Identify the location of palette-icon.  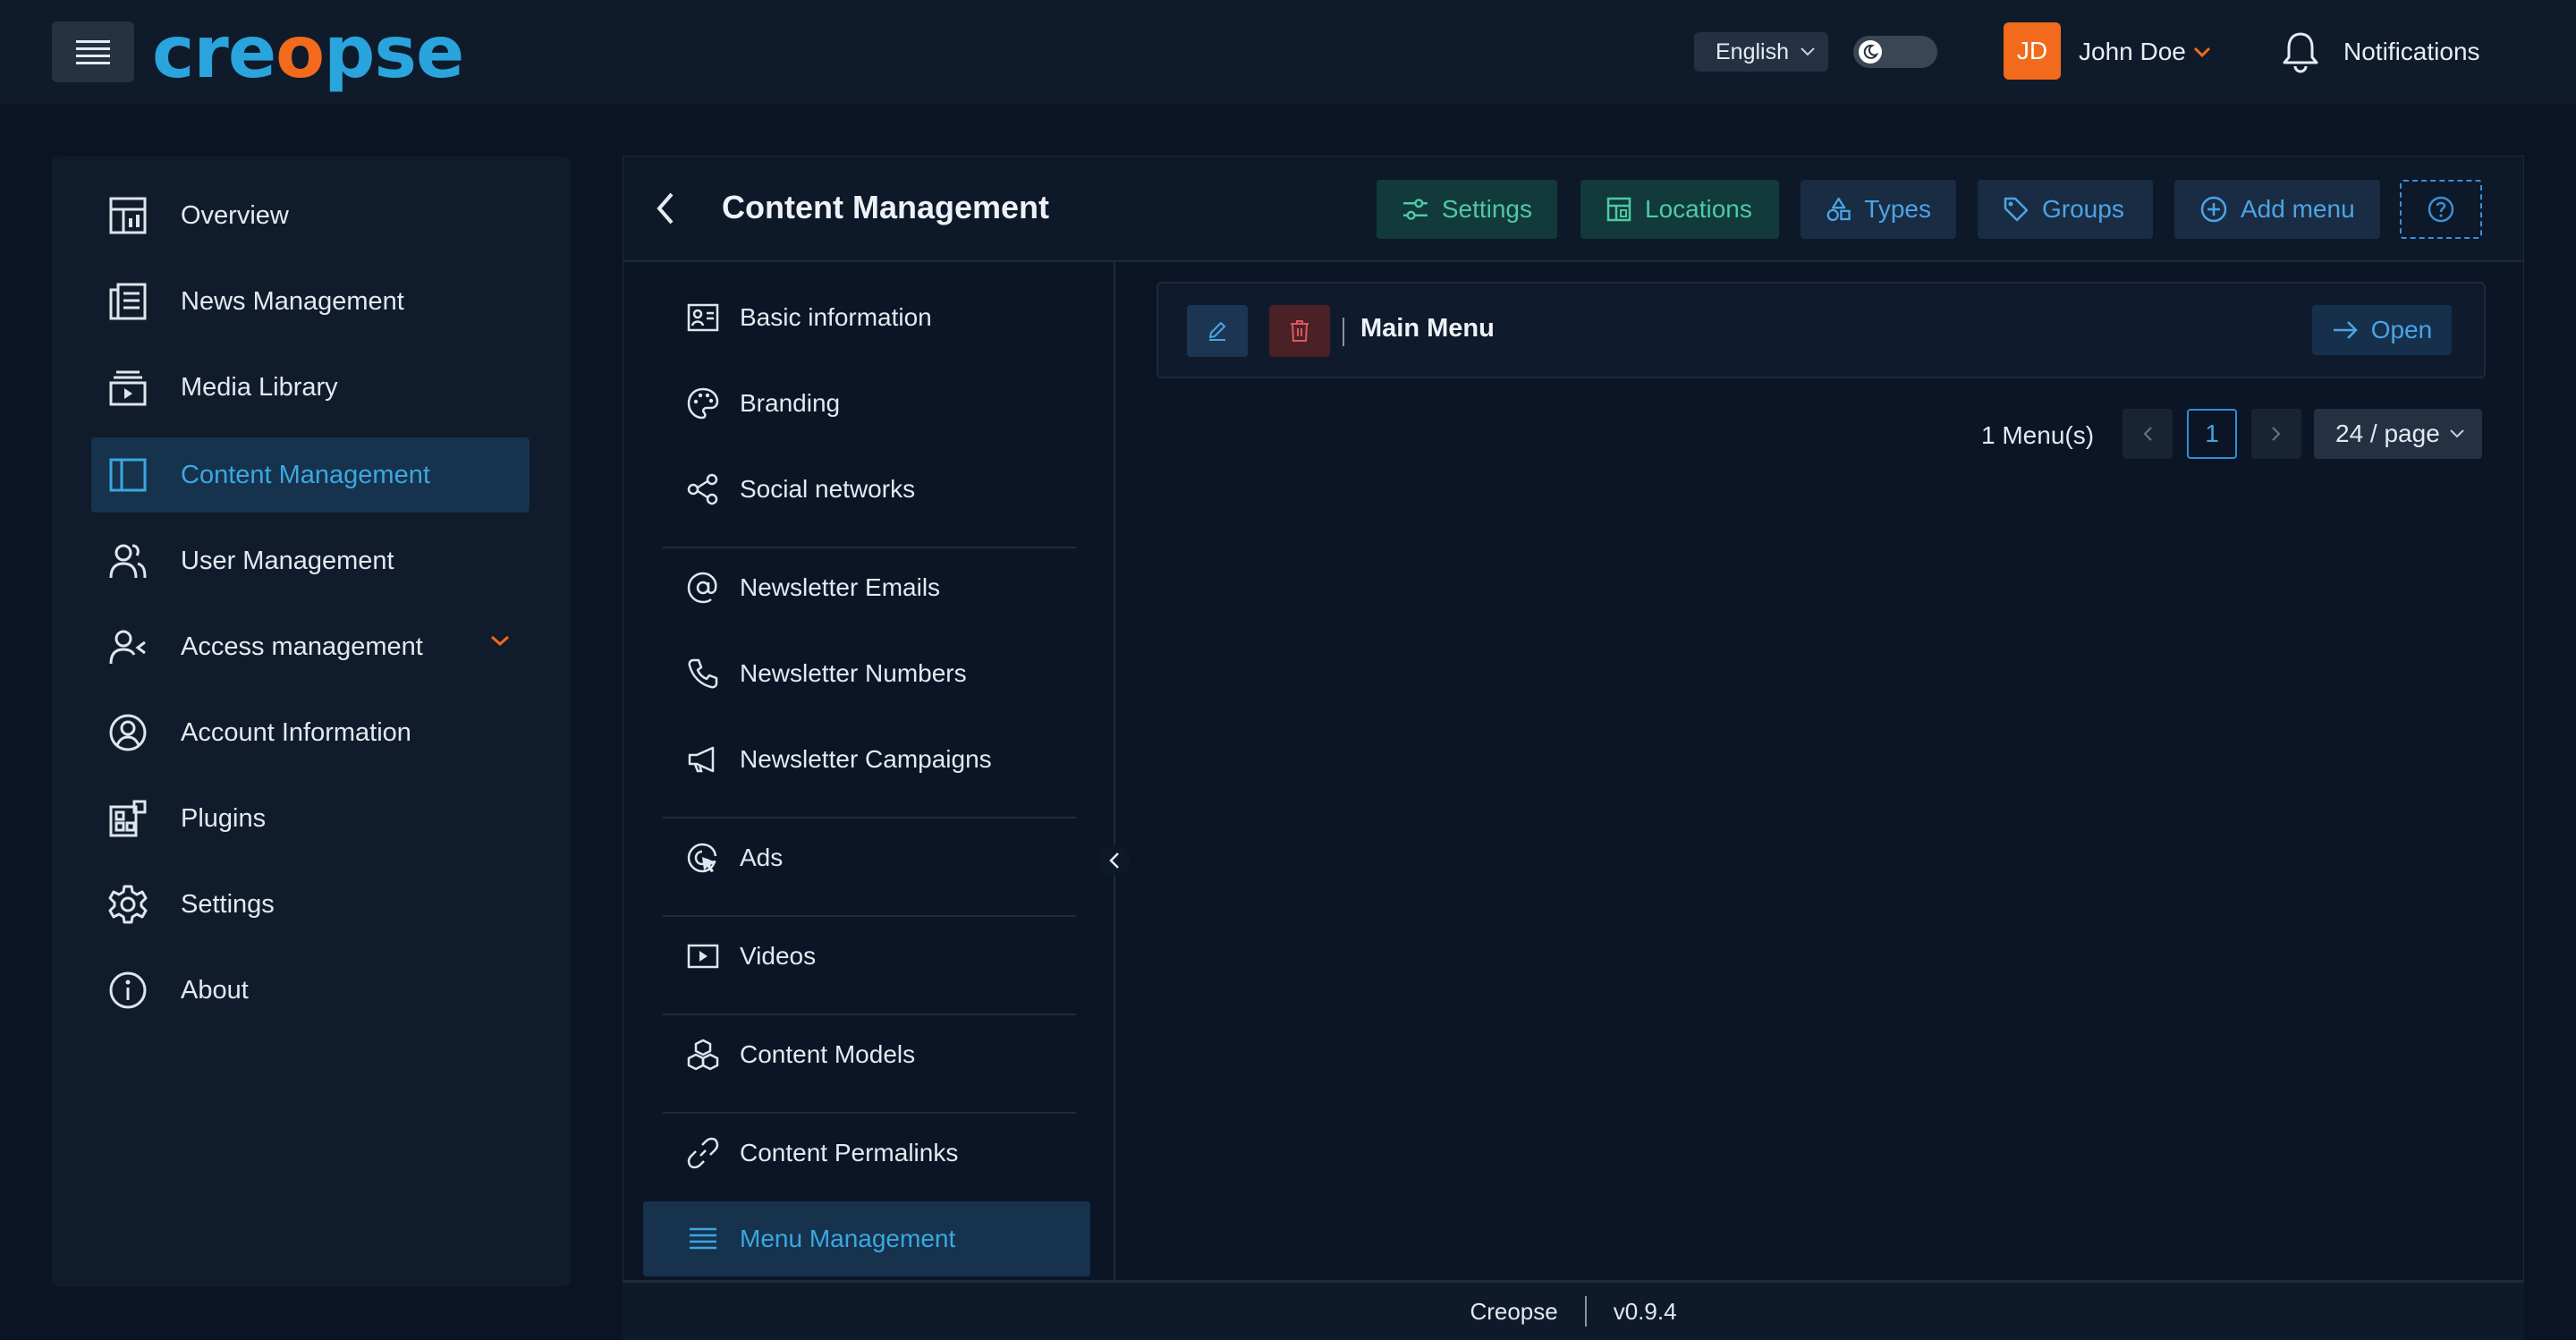
(703, 403).